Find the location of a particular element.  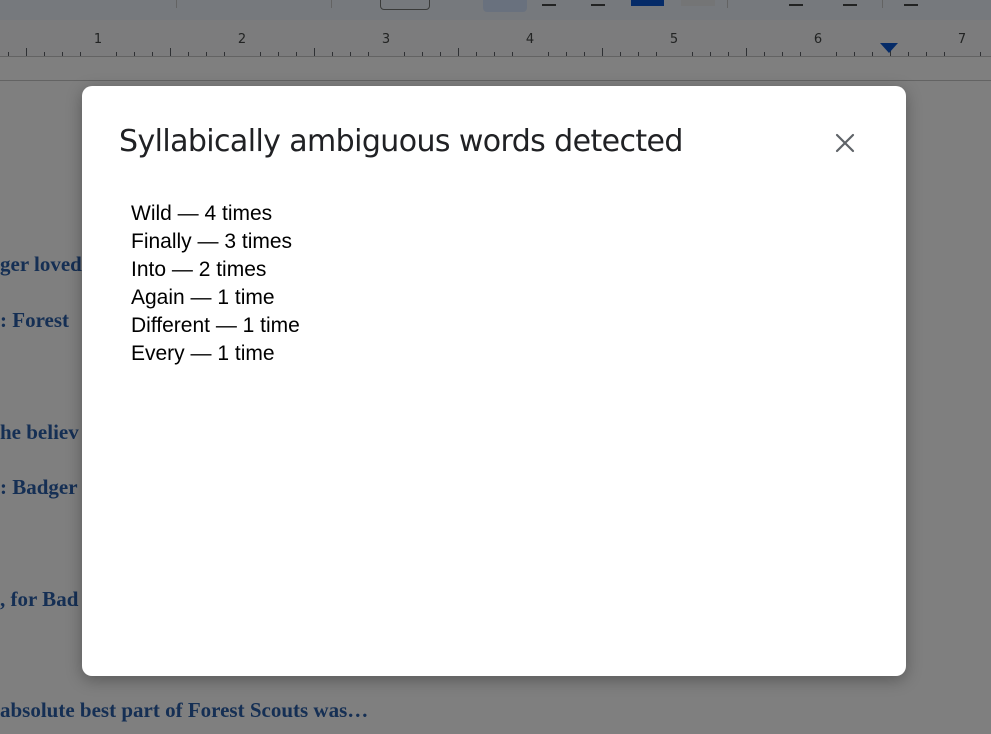

close-icon is located at coordinates (845, 143).